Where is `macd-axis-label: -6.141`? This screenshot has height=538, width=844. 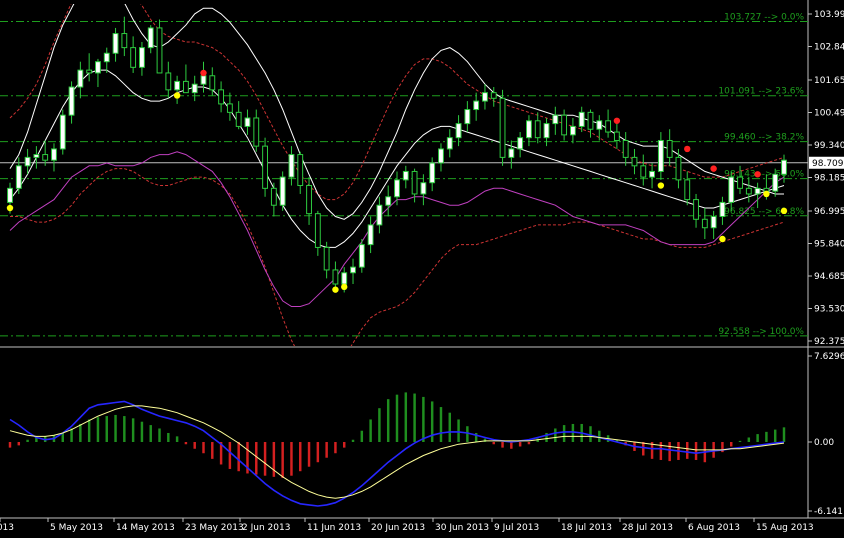 macd-axis-label: -6.141 is located at coordinates (828, 512).